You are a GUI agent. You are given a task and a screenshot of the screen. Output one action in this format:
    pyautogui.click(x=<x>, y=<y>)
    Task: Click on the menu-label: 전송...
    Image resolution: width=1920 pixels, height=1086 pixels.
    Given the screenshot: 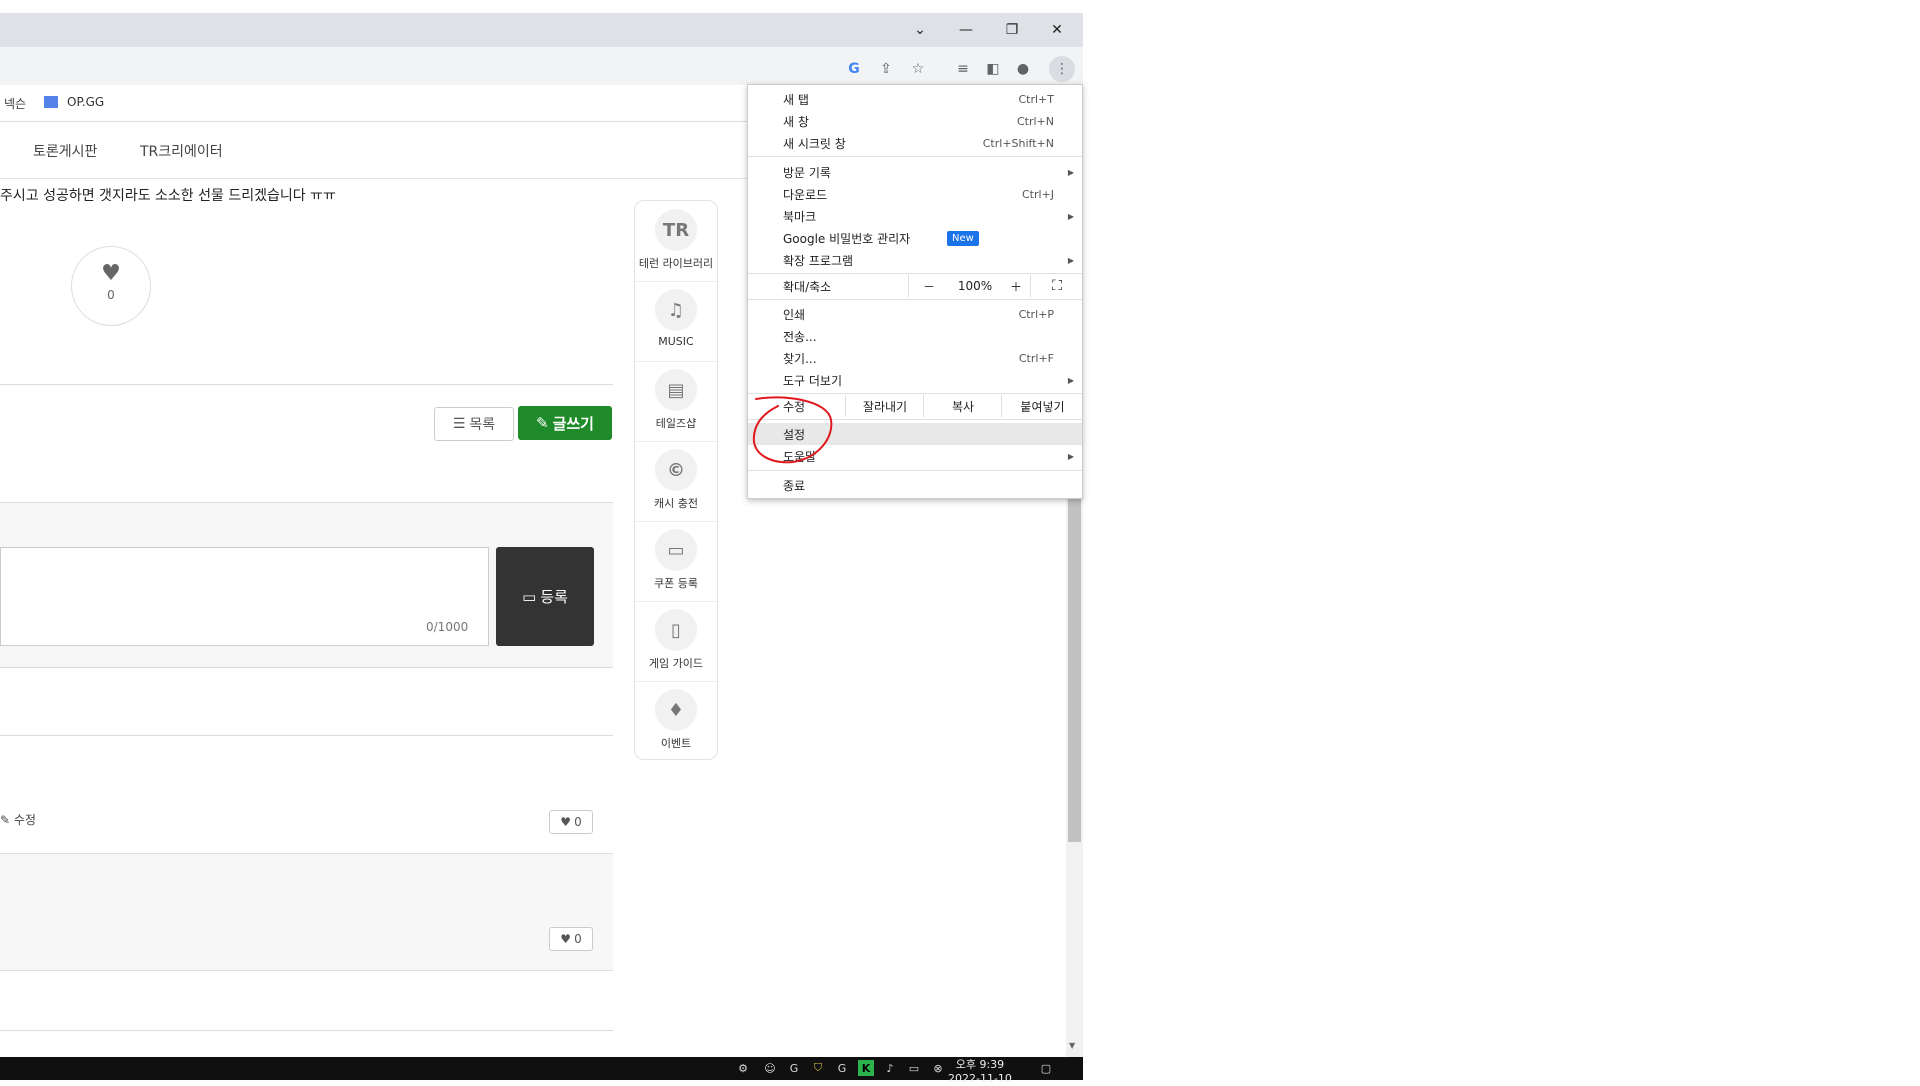 What is the action you would take?
    pyautogui.click(x=800, y=336)
    